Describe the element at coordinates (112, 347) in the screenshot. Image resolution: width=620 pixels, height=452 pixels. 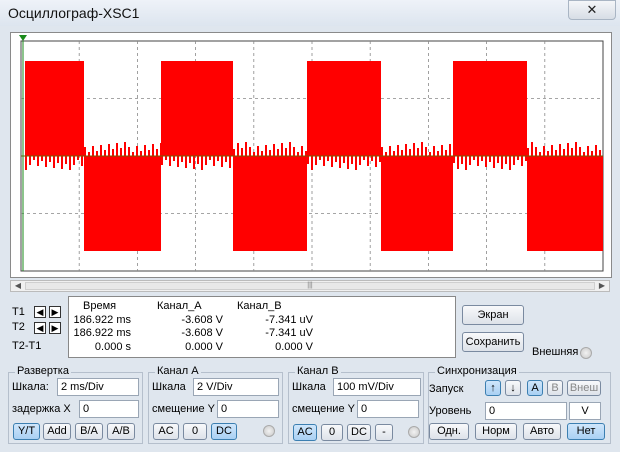
I see `delta-time: 0.000 s` at that location.